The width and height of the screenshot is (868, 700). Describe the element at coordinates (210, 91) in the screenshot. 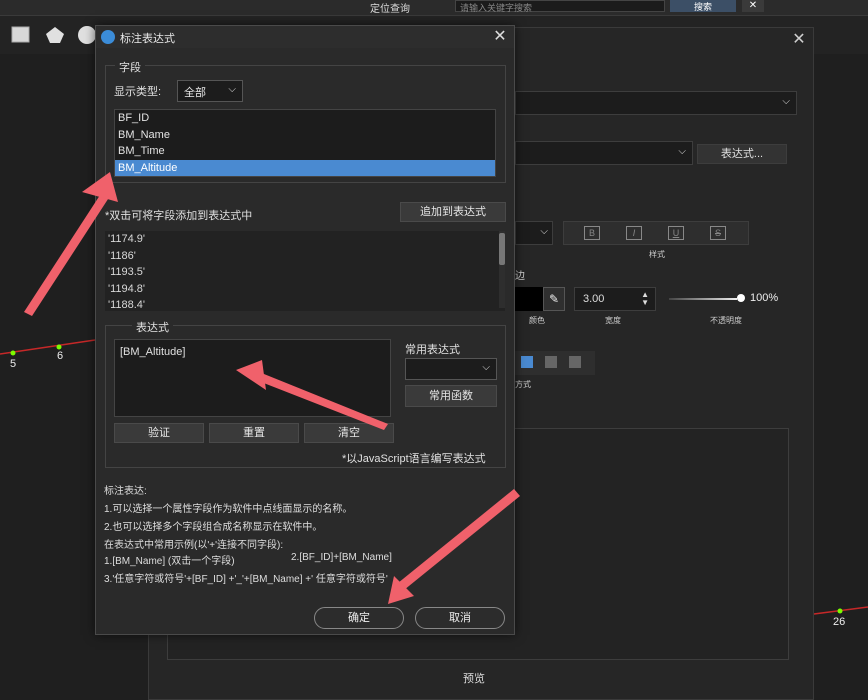

I see `display-type-select: 全部 ⌵` at that location.